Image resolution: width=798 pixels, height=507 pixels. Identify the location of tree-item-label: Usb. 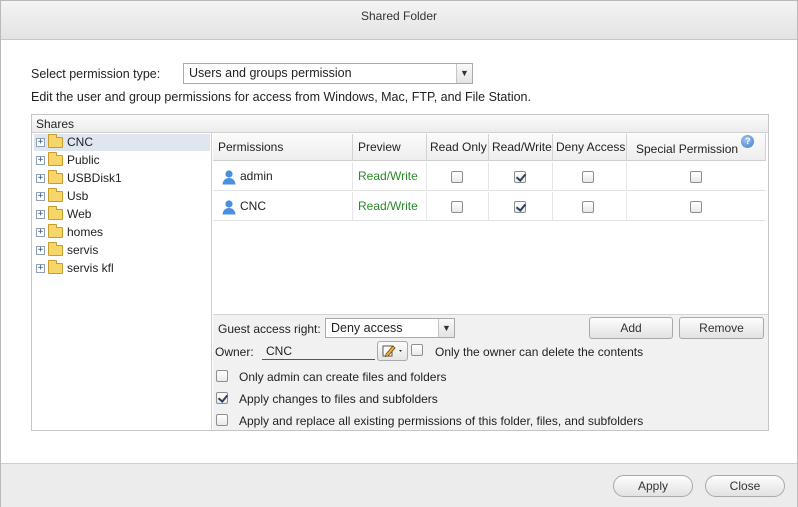
(78, 196).